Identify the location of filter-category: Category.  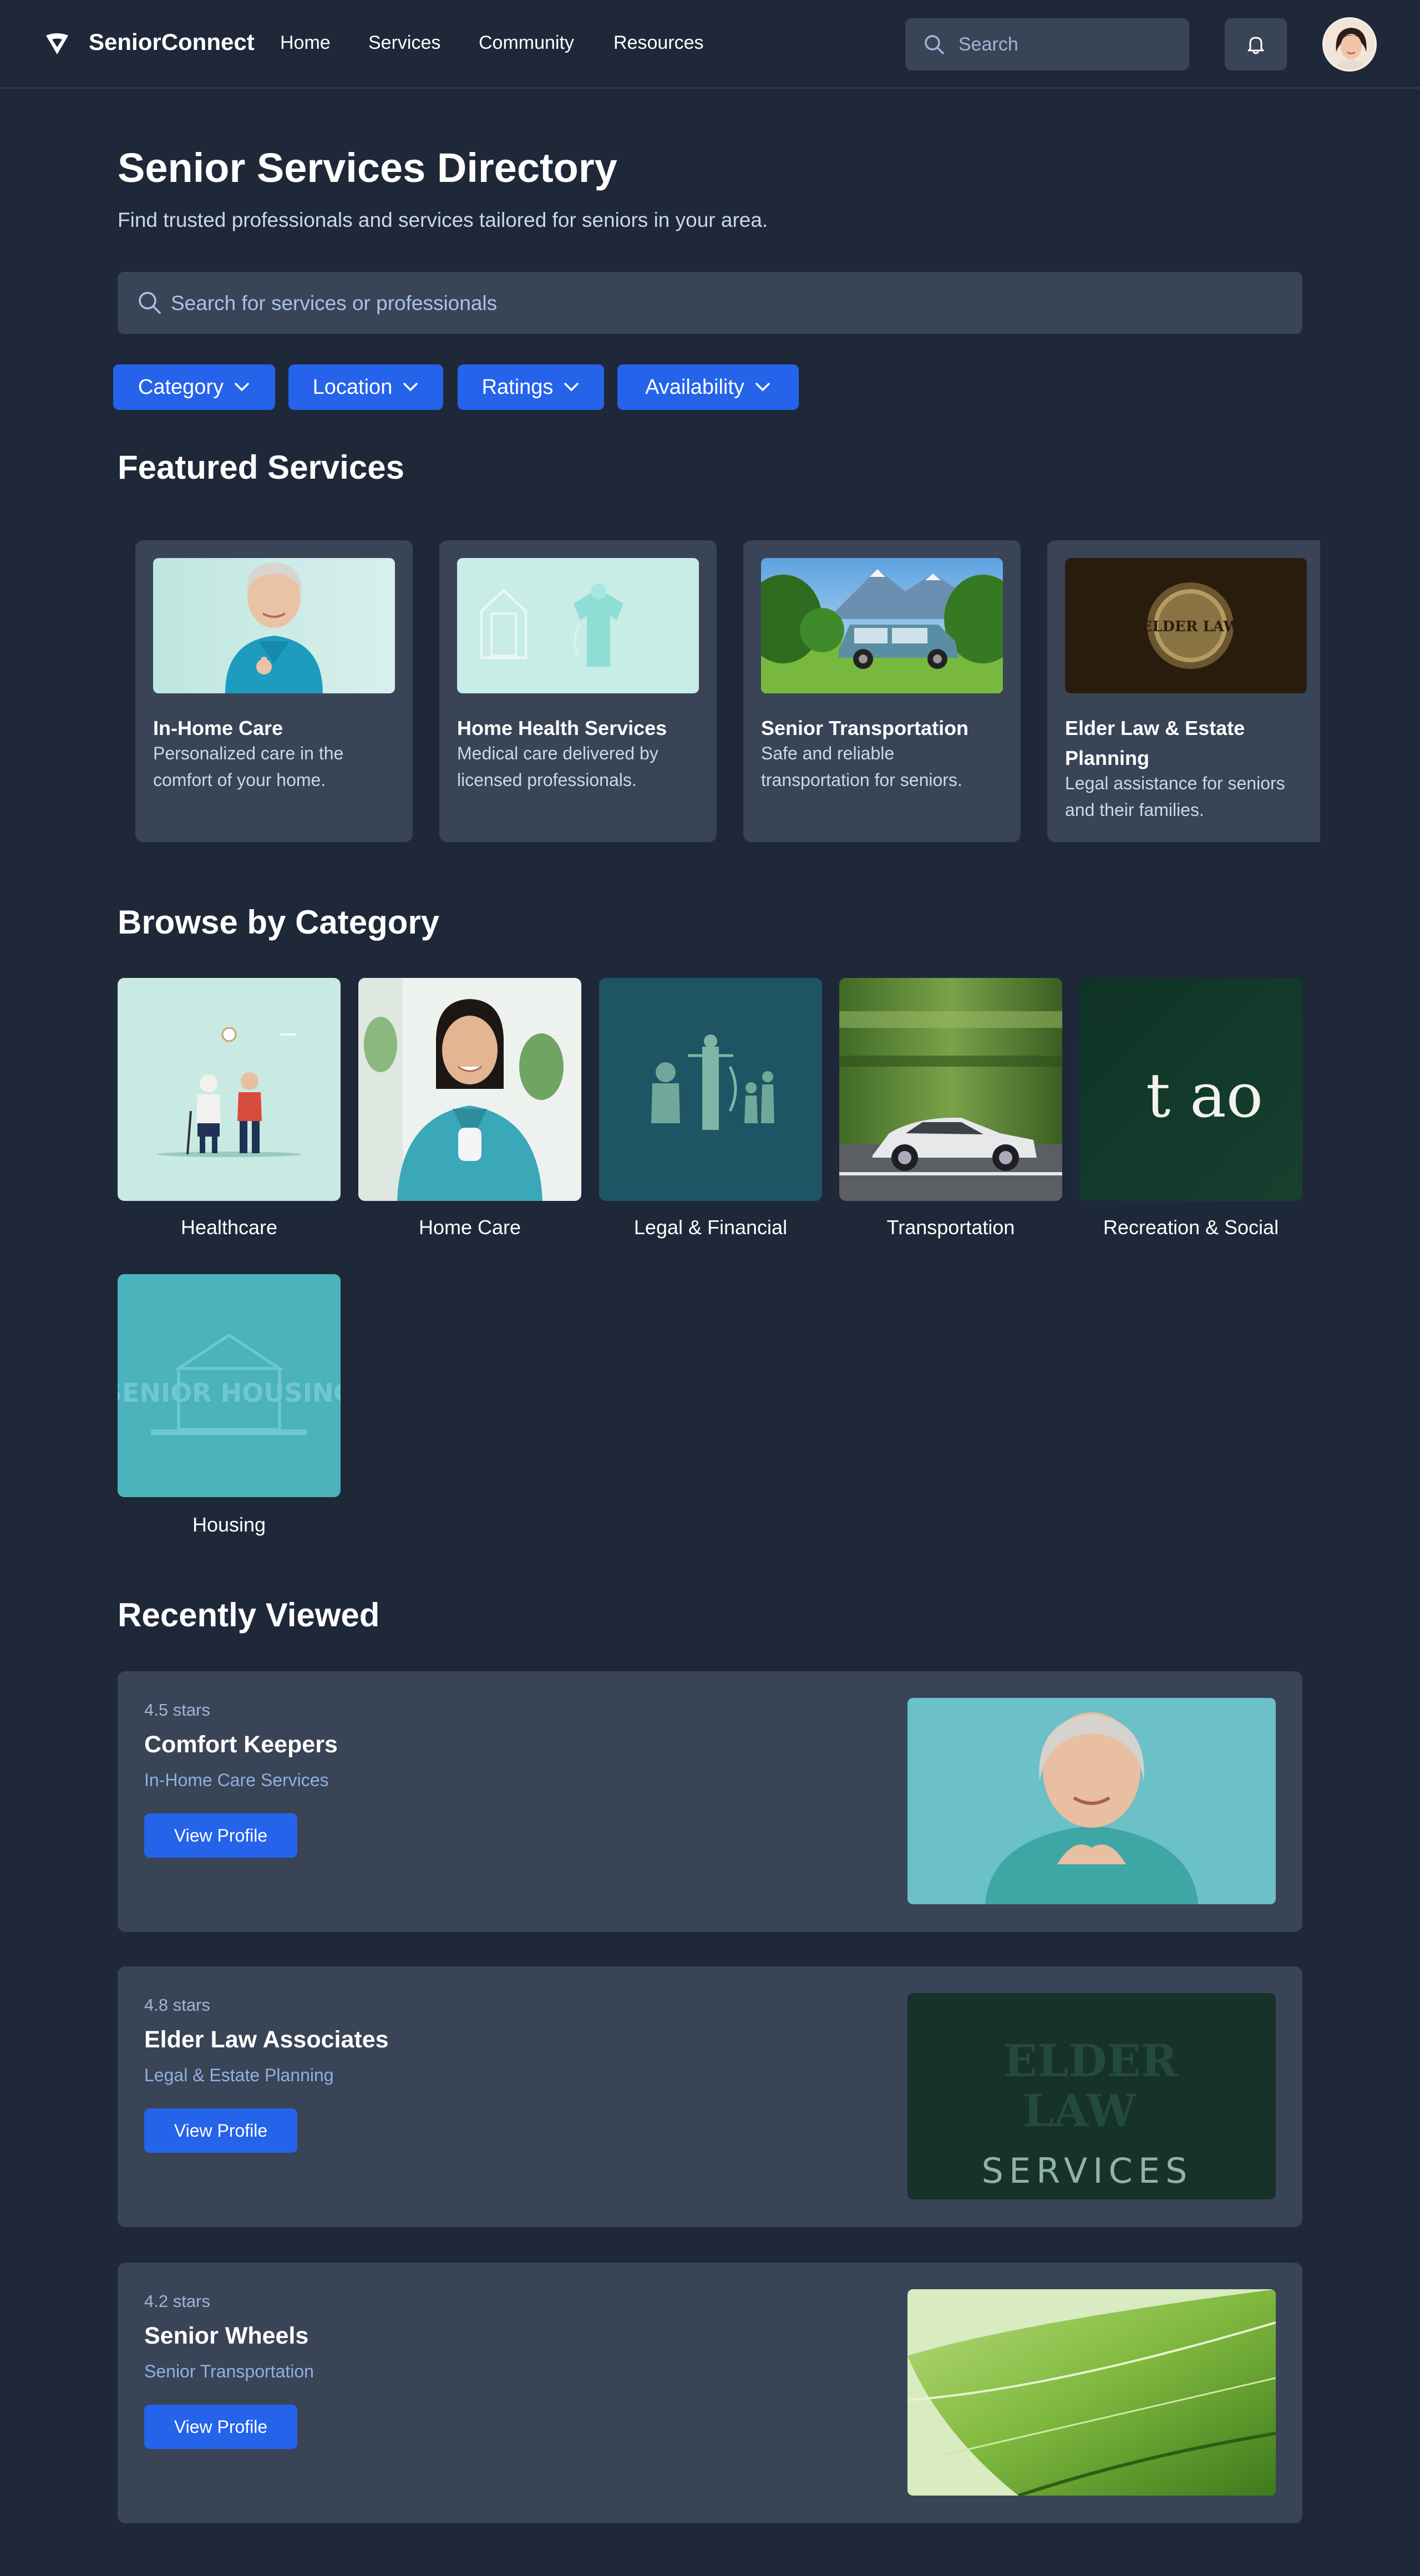
(194, 387).